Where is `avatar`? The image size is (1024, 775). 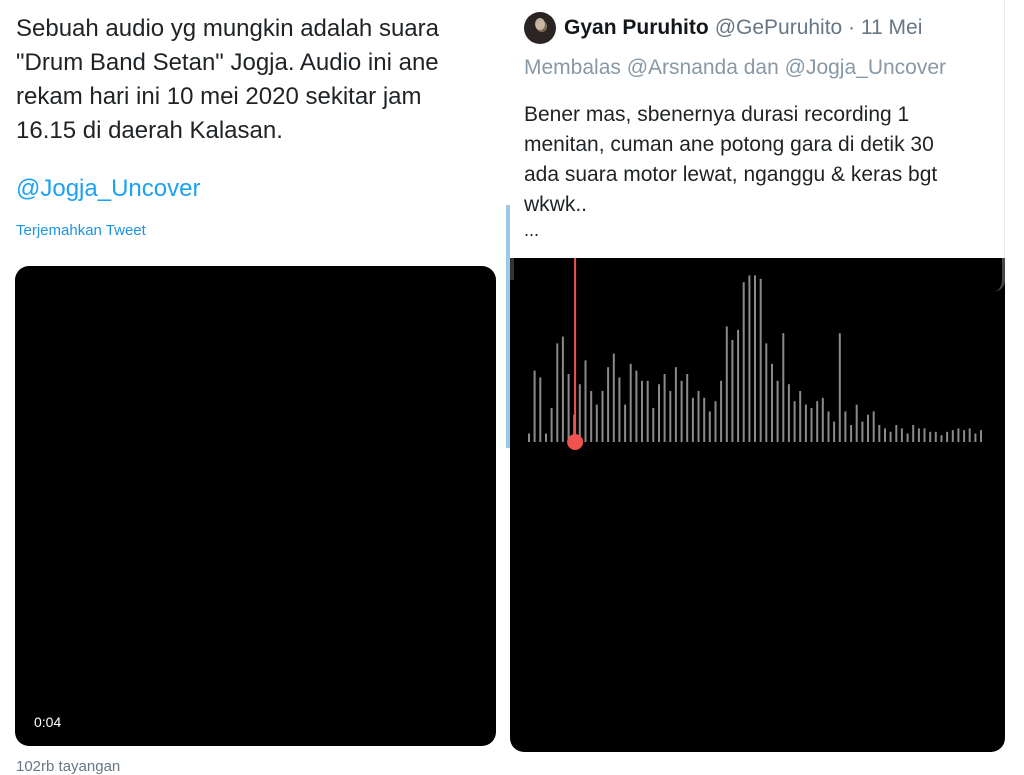 avatar is located at coordinates (540, 28).